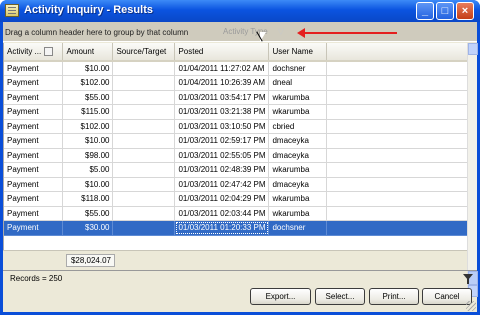  I want to click on cell-amount: $118.00, so click(88, 199).